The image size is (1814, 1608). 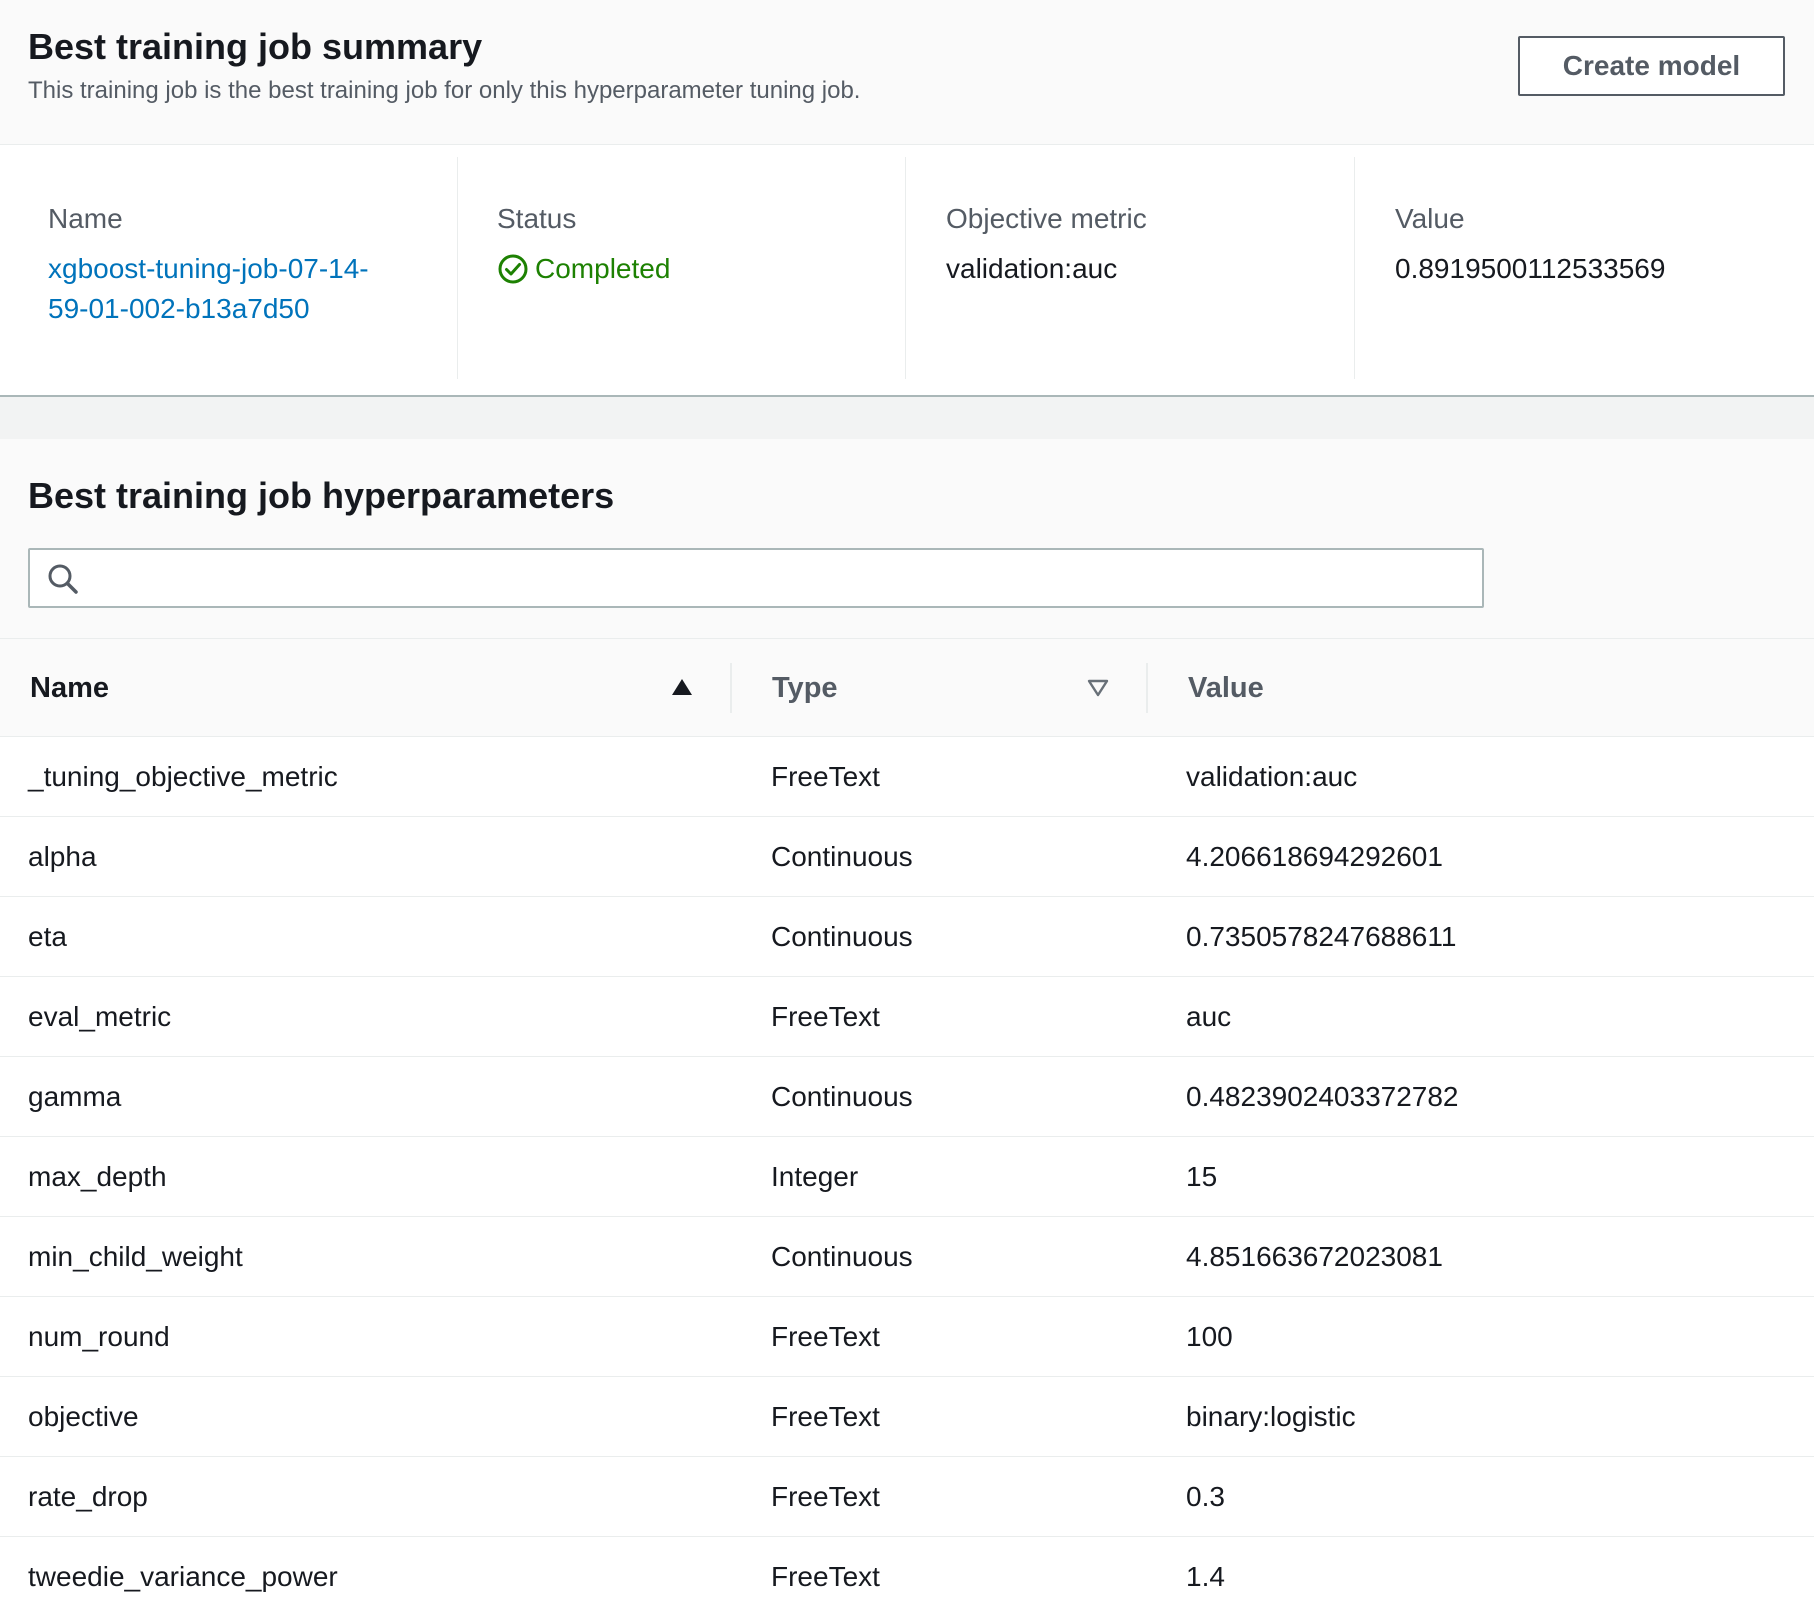 What do you see at coordinates (135, 1256) in the screenshot?
I see `cell-name: min_child_weight` at bounding box center [135, 1256].